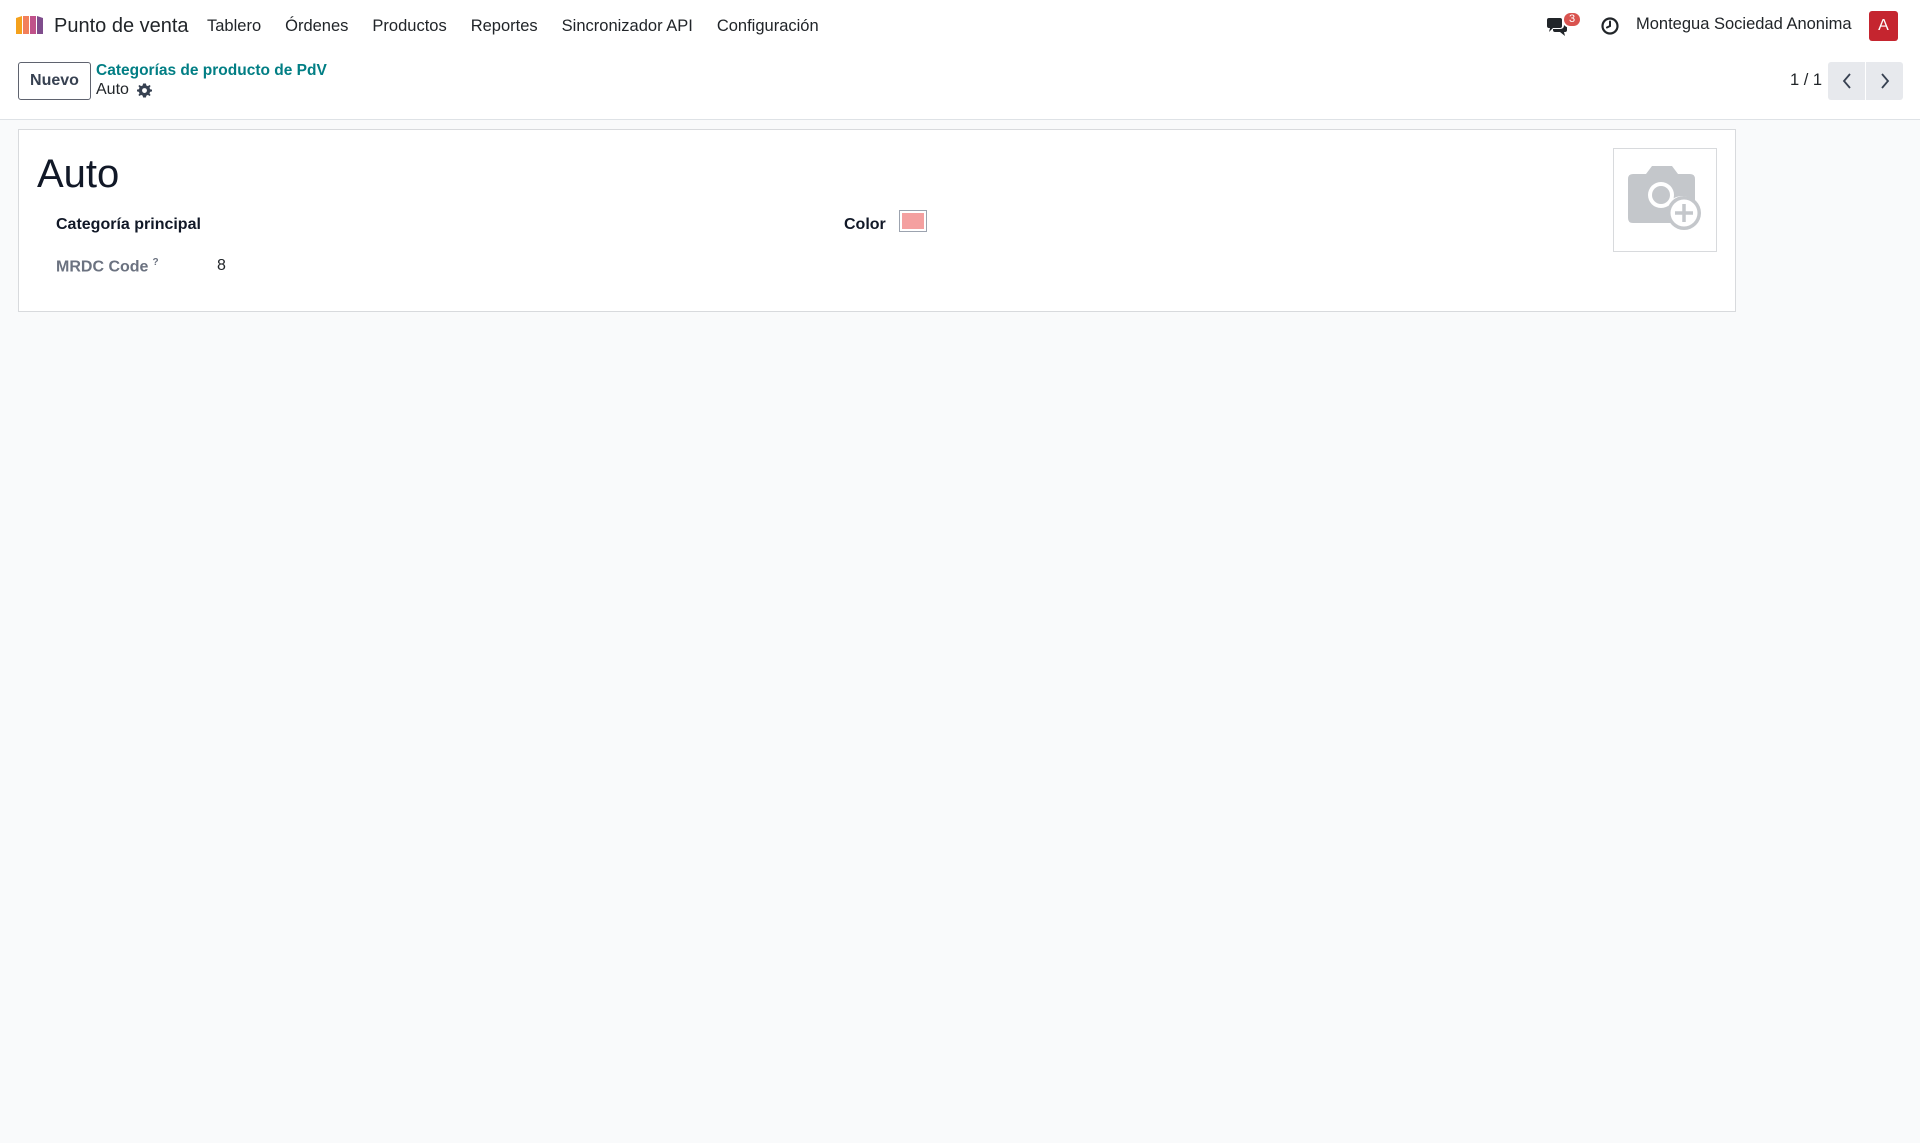  I want to click on mrdc-code-label-text: MRDC Code, so click(102, 267).